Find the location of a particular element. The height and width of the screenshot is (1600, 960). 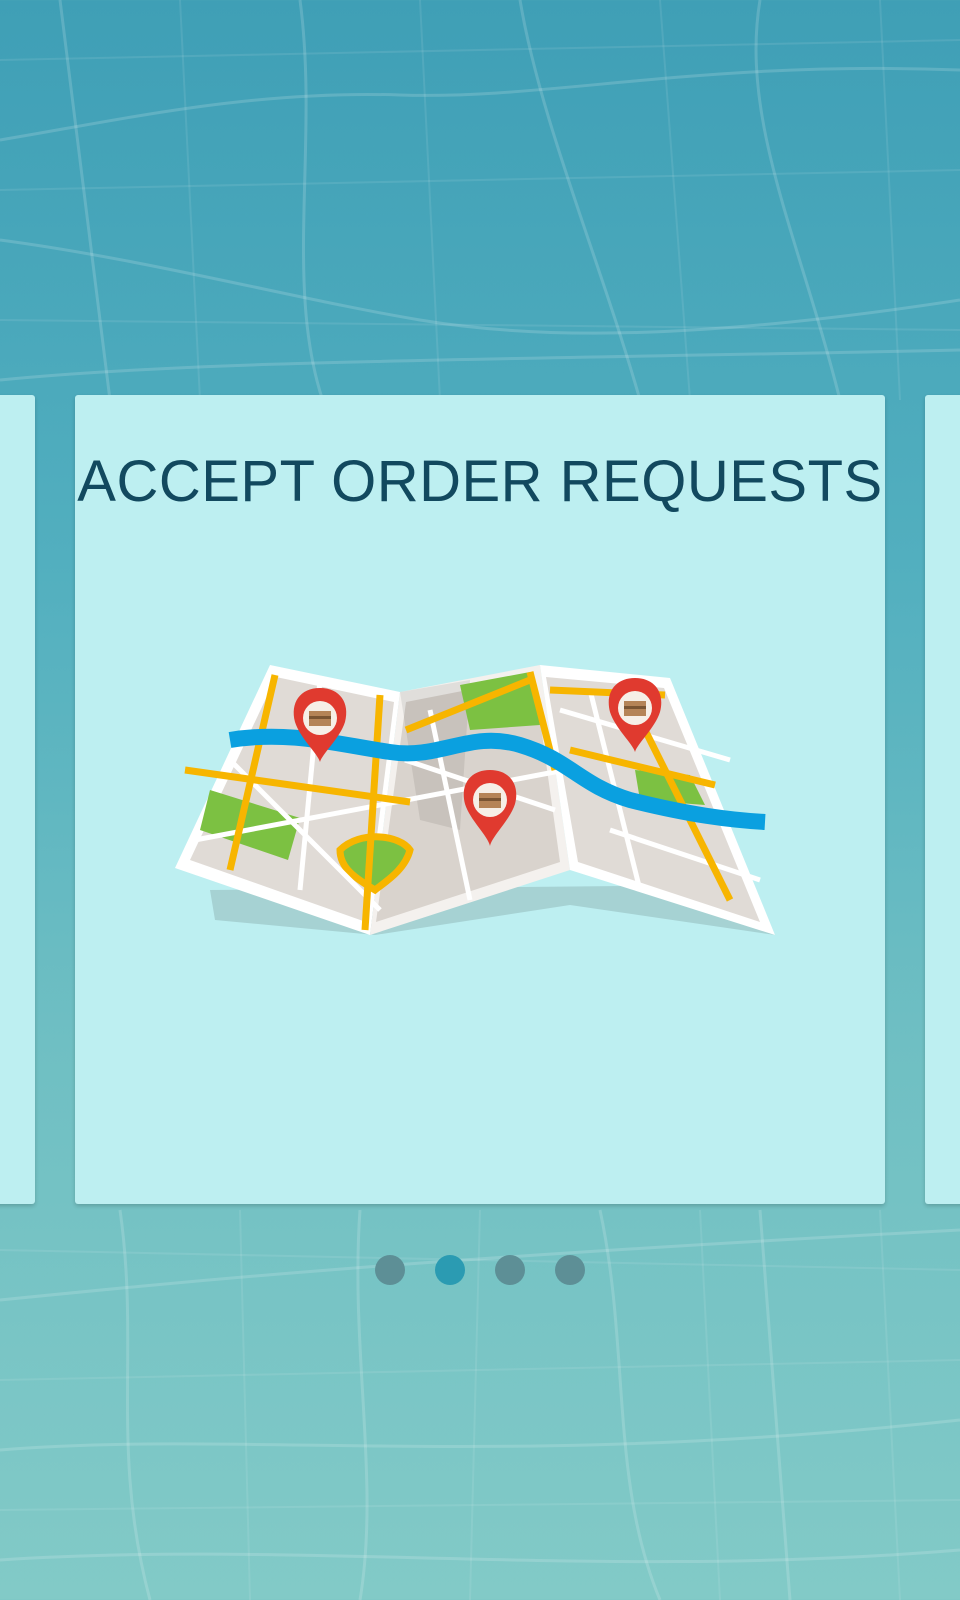

previous-card-peek is located at coordinates (17, 799).